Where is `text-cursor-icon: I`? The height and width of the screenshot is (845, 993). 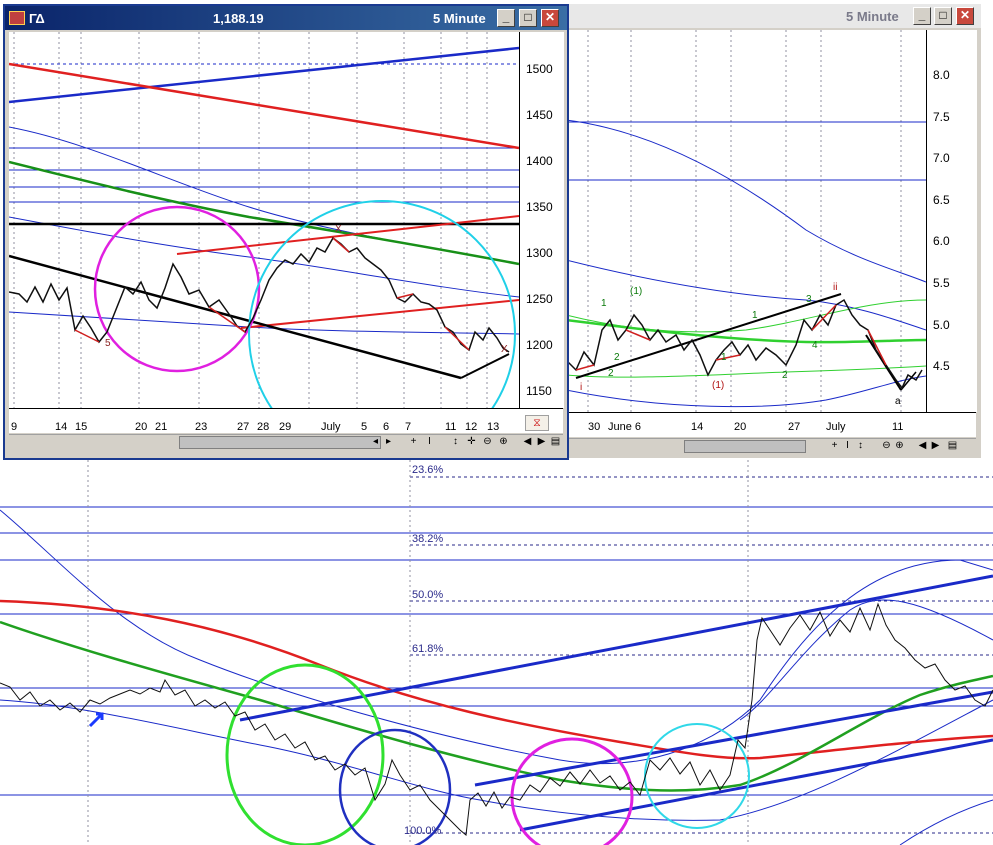 text-cursor-icon: I is located at coordinates (429, 441).